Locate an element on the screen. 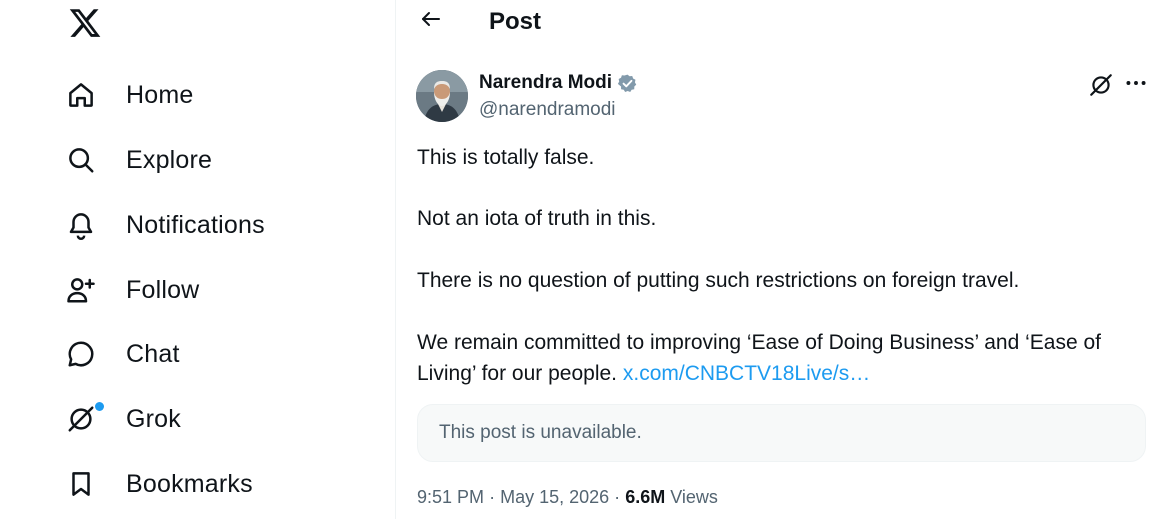 The image size is (1170, 519). home-icon is located at coordinates (86, 95).